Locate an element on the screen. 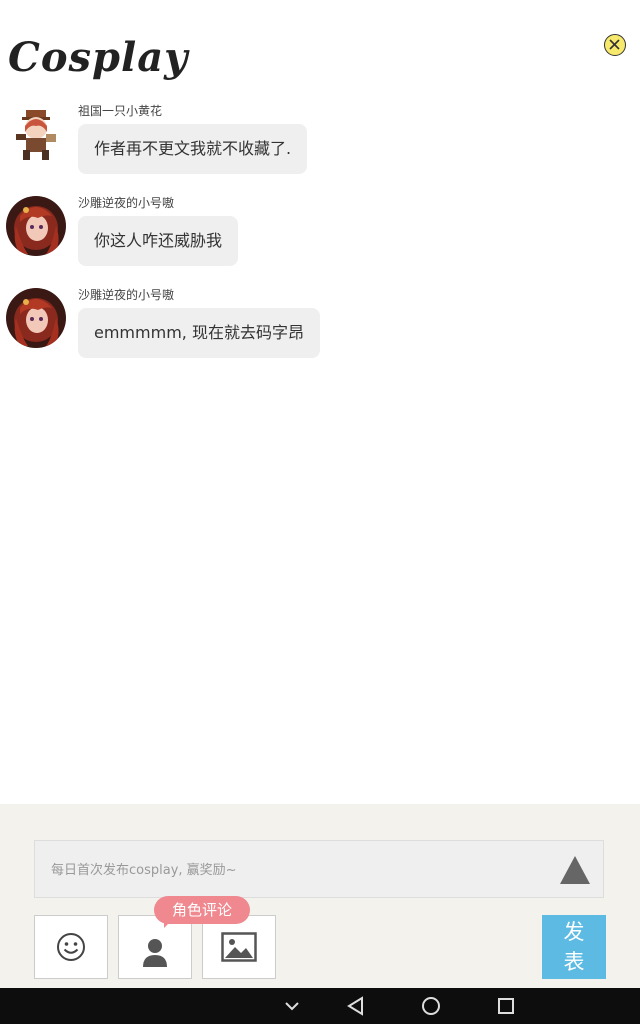 This screenshot has width=640, height=1024. close-button is located at coordinates (615, 45).